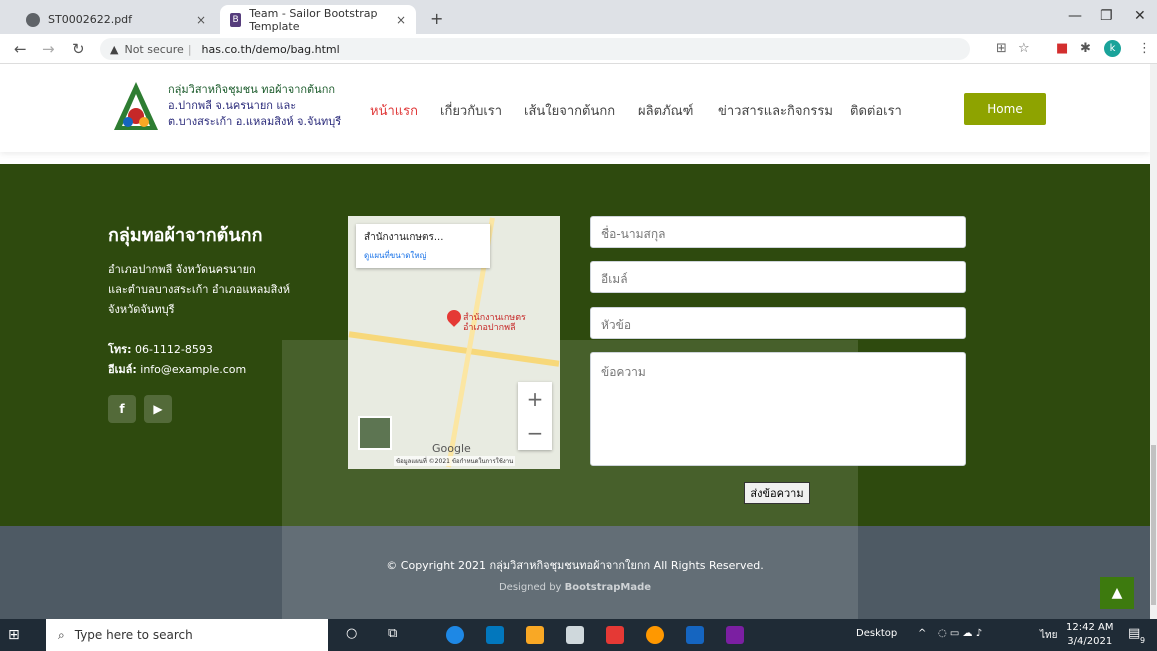  Describe the element at coordinates (778, 277) in the screenshot. I see `email-field: อีเมล์` at that location.